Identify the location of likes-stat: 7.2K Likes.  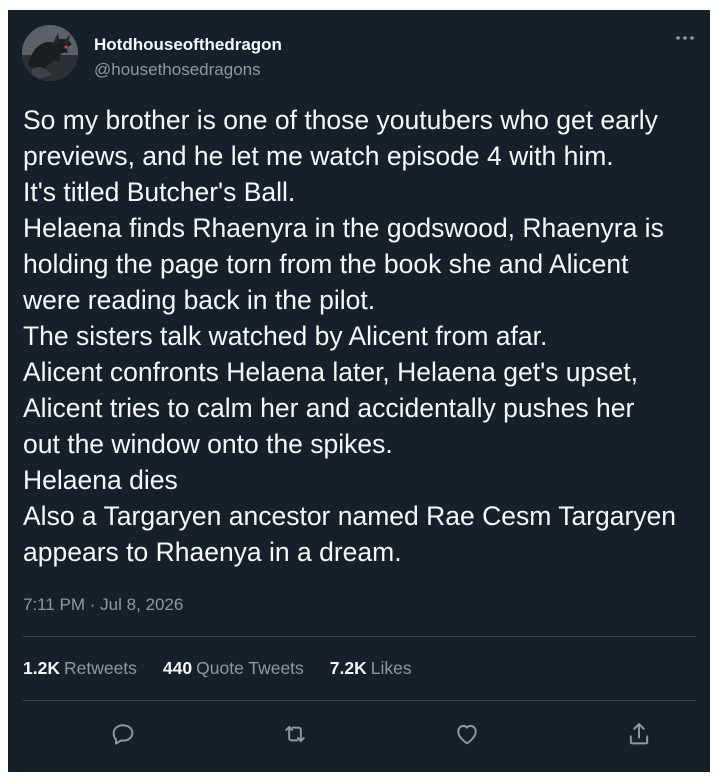
(371, 668).